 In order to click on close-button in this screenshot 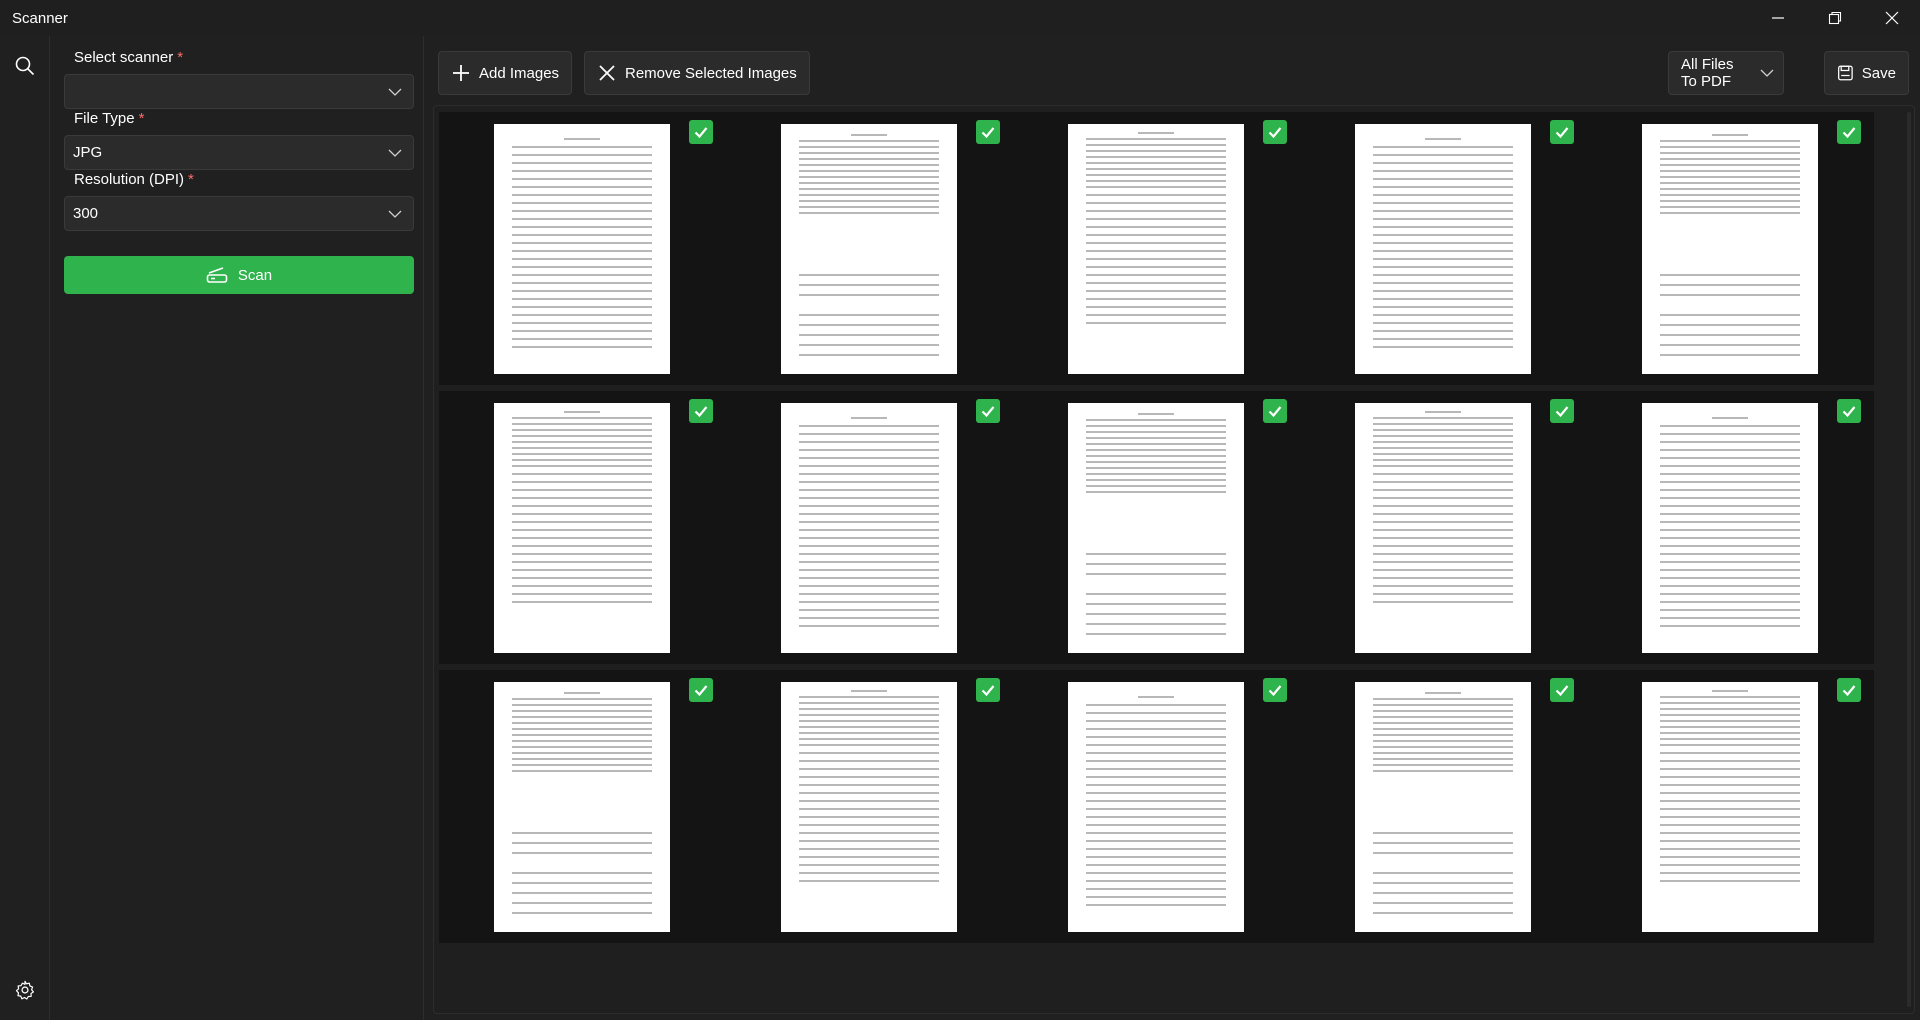, I will do `click(1891, 18)`.